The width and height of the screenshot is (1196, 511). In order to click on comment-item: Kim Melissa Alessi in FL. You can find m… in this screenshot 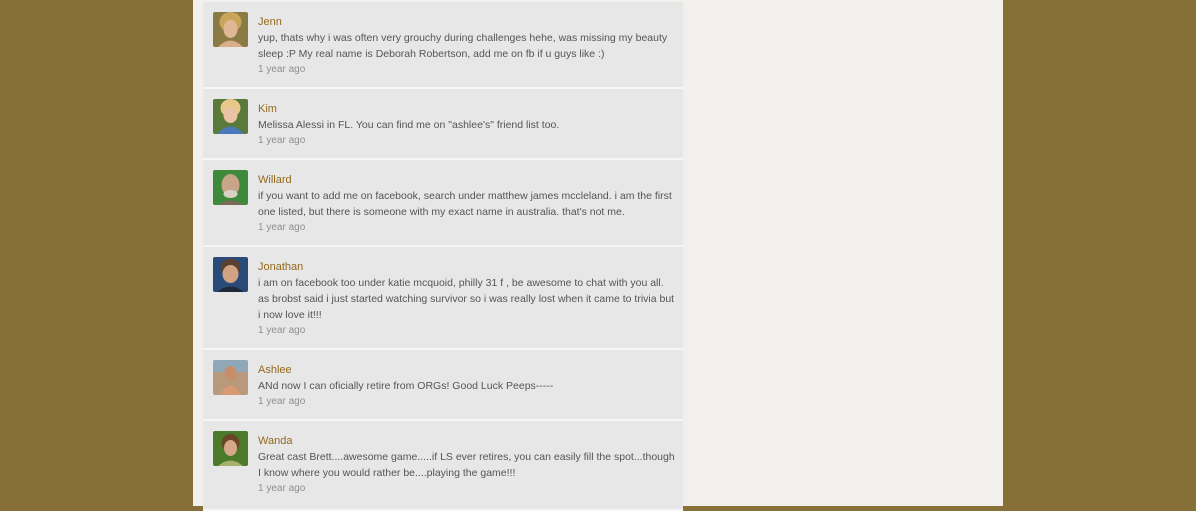, I will do `click(443, 124)`.